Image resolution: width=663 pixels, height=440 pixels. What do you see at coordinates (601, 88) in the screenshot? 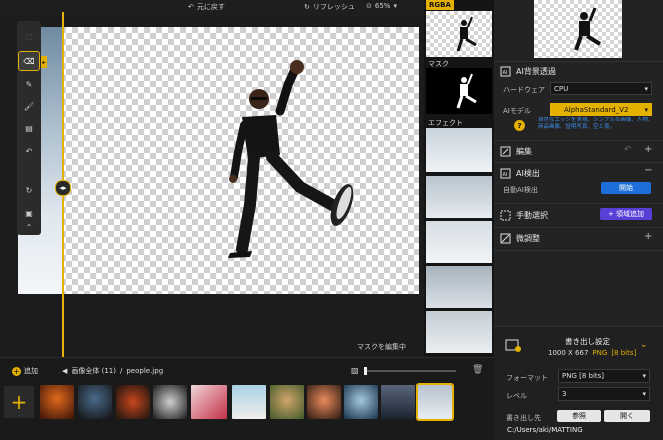
I see `hardware-select: CPU ▾` at bounding box center [601, 88].